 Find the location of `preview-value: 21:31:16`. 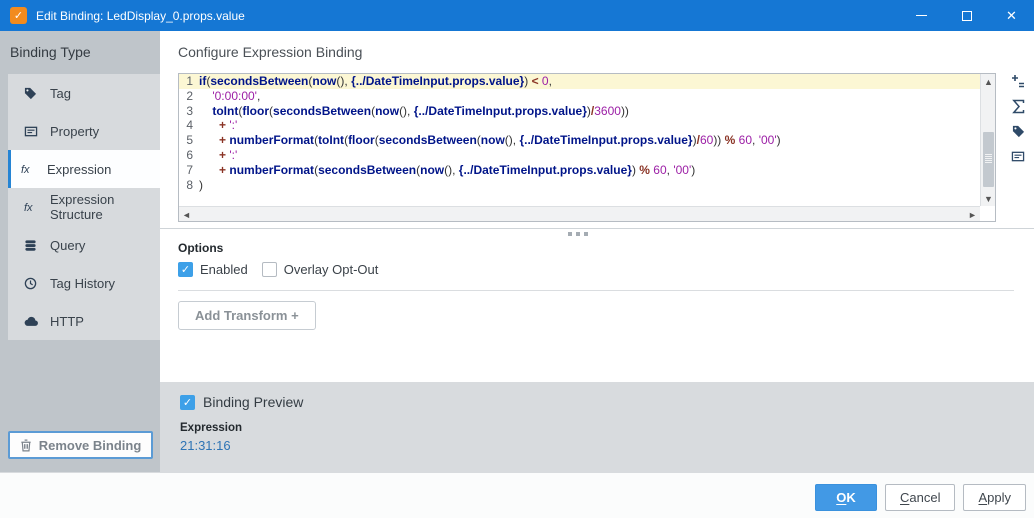

preview-value: 21:31:16 is located at coordinates (205, 445).